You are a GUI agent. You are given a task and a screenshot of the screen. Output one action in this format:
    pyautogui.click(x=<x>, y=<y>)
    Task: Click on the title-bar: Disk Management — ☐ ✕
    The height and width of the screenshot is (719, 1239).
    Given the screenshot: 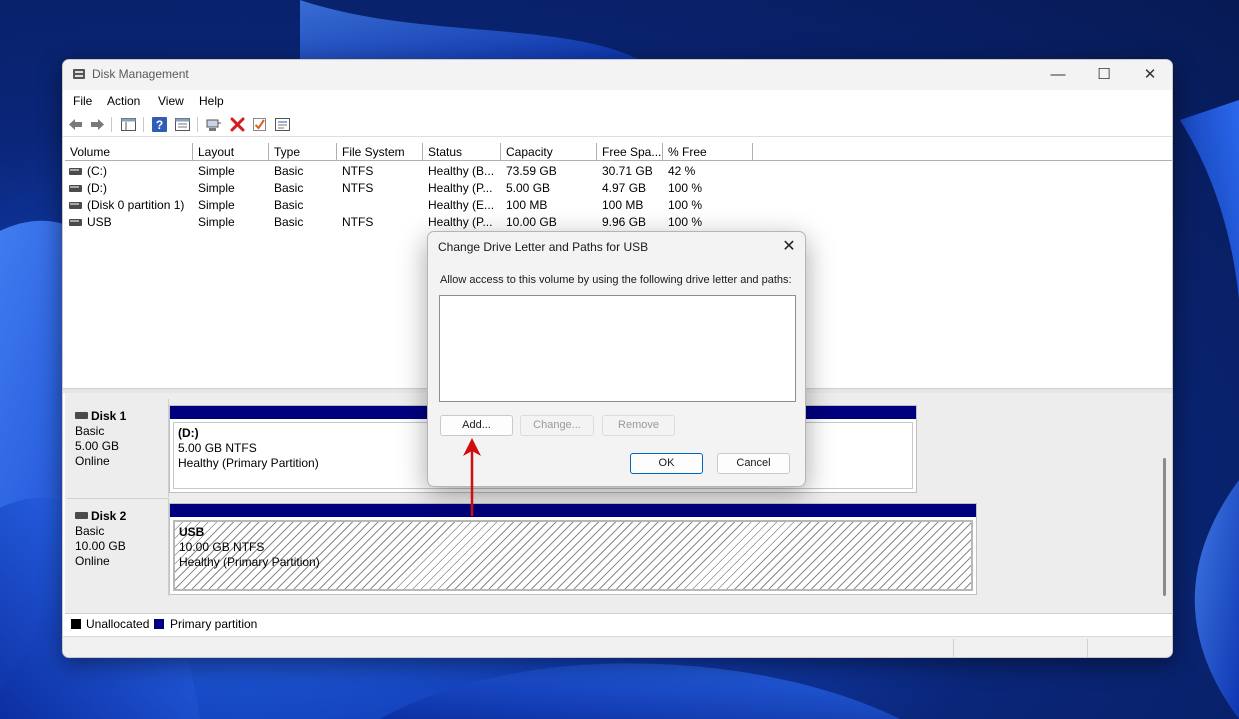 What is the action you would take?
    pyautogui.click(x=617, y=75)
    